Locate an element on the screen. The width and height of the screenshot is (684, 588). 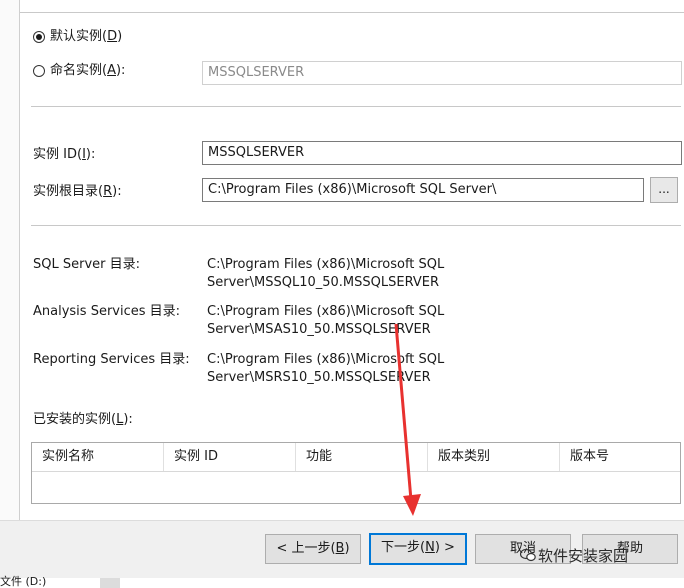
arrowhead is located at coordinates (412, 505).